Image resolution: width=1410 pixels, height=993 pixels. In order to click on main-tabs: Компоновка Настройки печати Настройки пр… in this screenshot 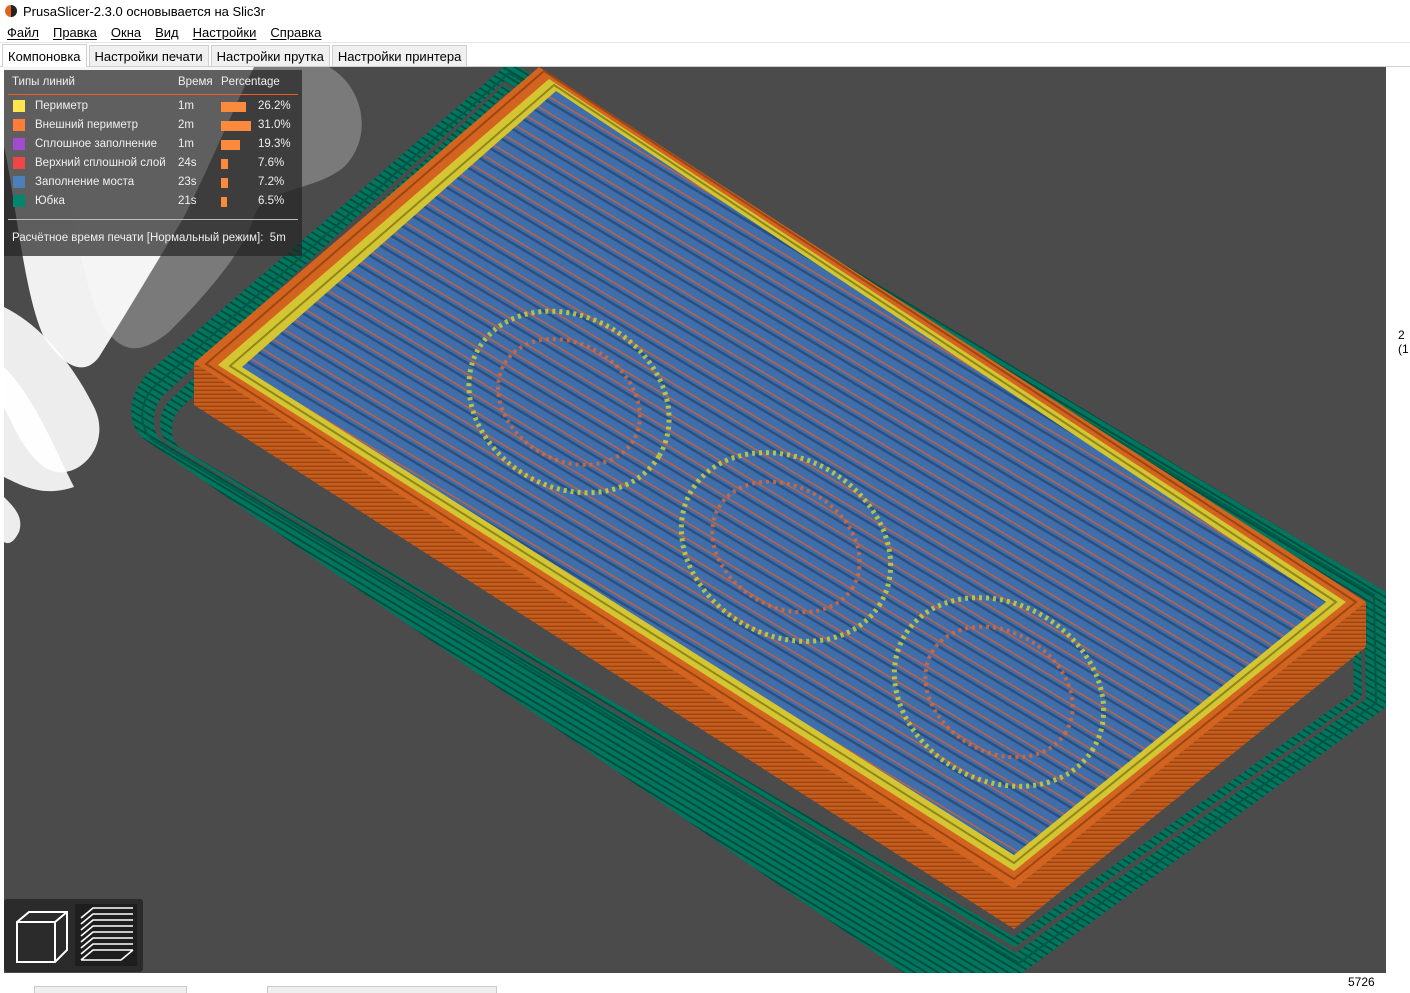, I will do `click(705, 55)`.